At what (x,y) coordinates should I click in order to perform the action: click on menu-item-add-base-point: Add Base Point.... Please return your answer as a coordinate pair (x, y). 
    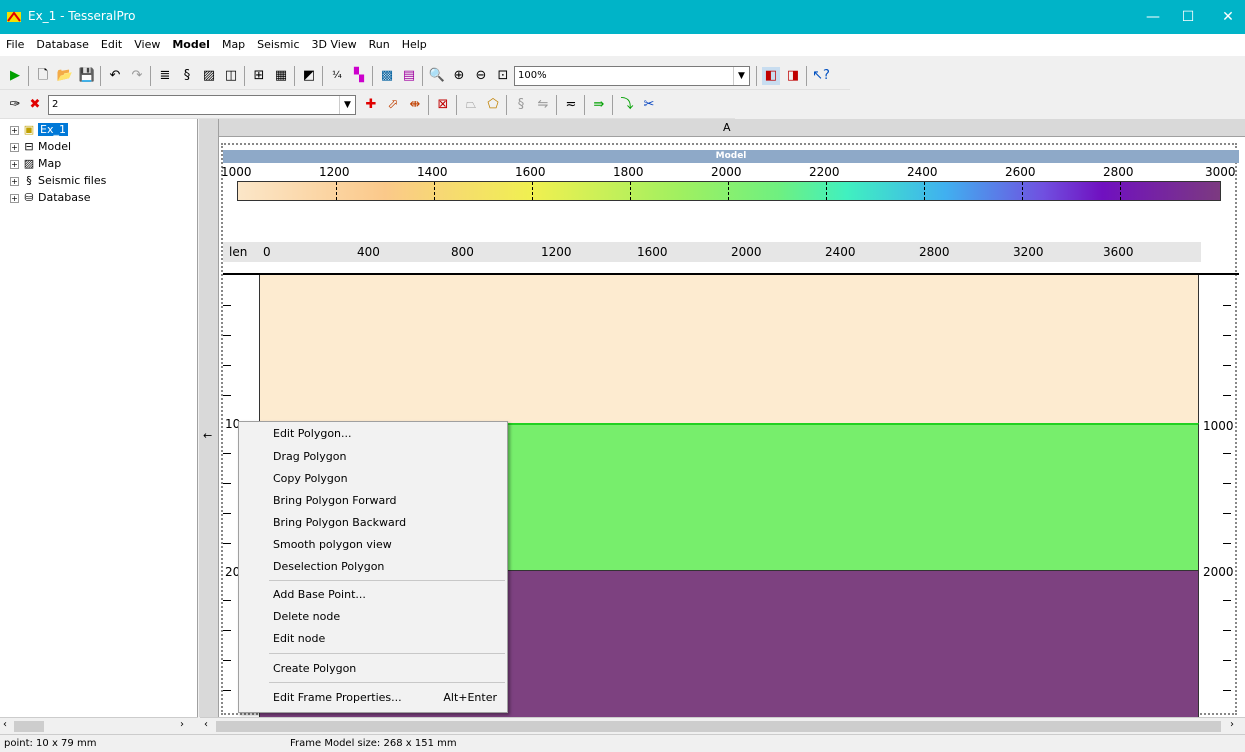
    Looking at the image, I should click on (388, 595).